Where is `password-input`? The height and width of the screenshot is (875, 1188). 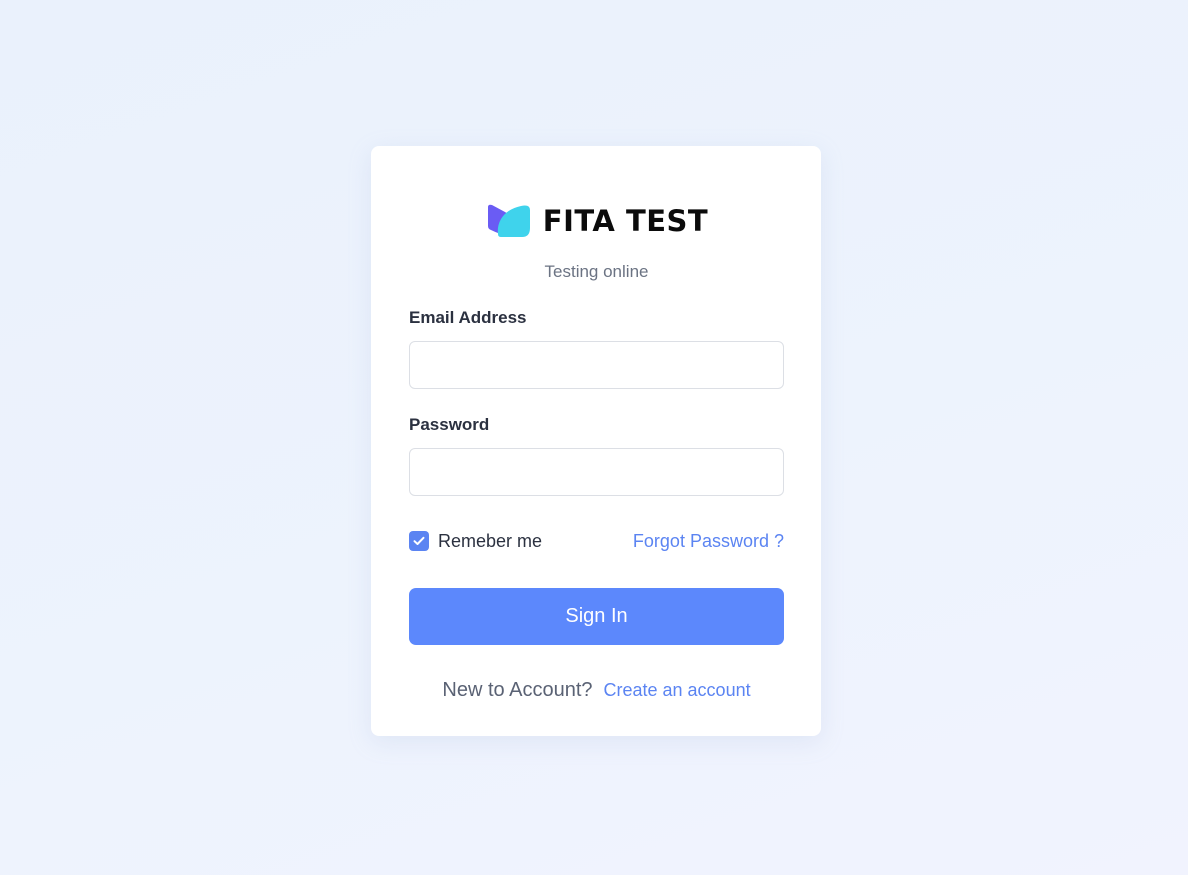
password-input is located at coordinates (596, 472).